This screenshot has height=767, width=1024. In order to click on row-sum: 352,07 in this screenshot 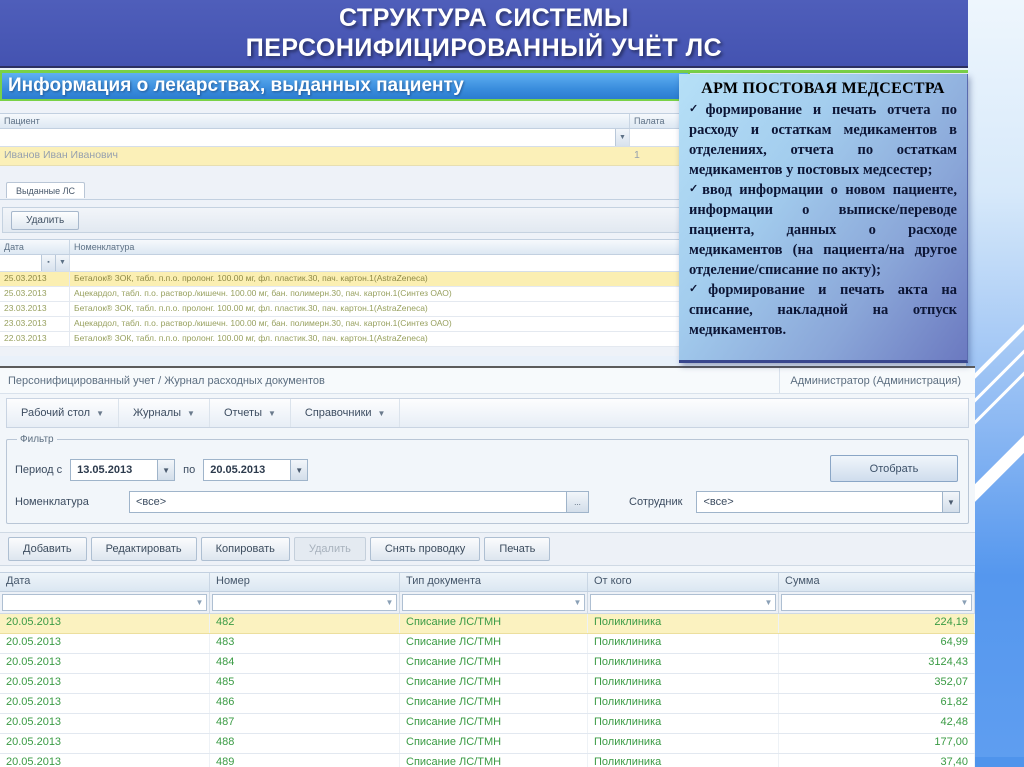, I will do `click(877, 683)`.